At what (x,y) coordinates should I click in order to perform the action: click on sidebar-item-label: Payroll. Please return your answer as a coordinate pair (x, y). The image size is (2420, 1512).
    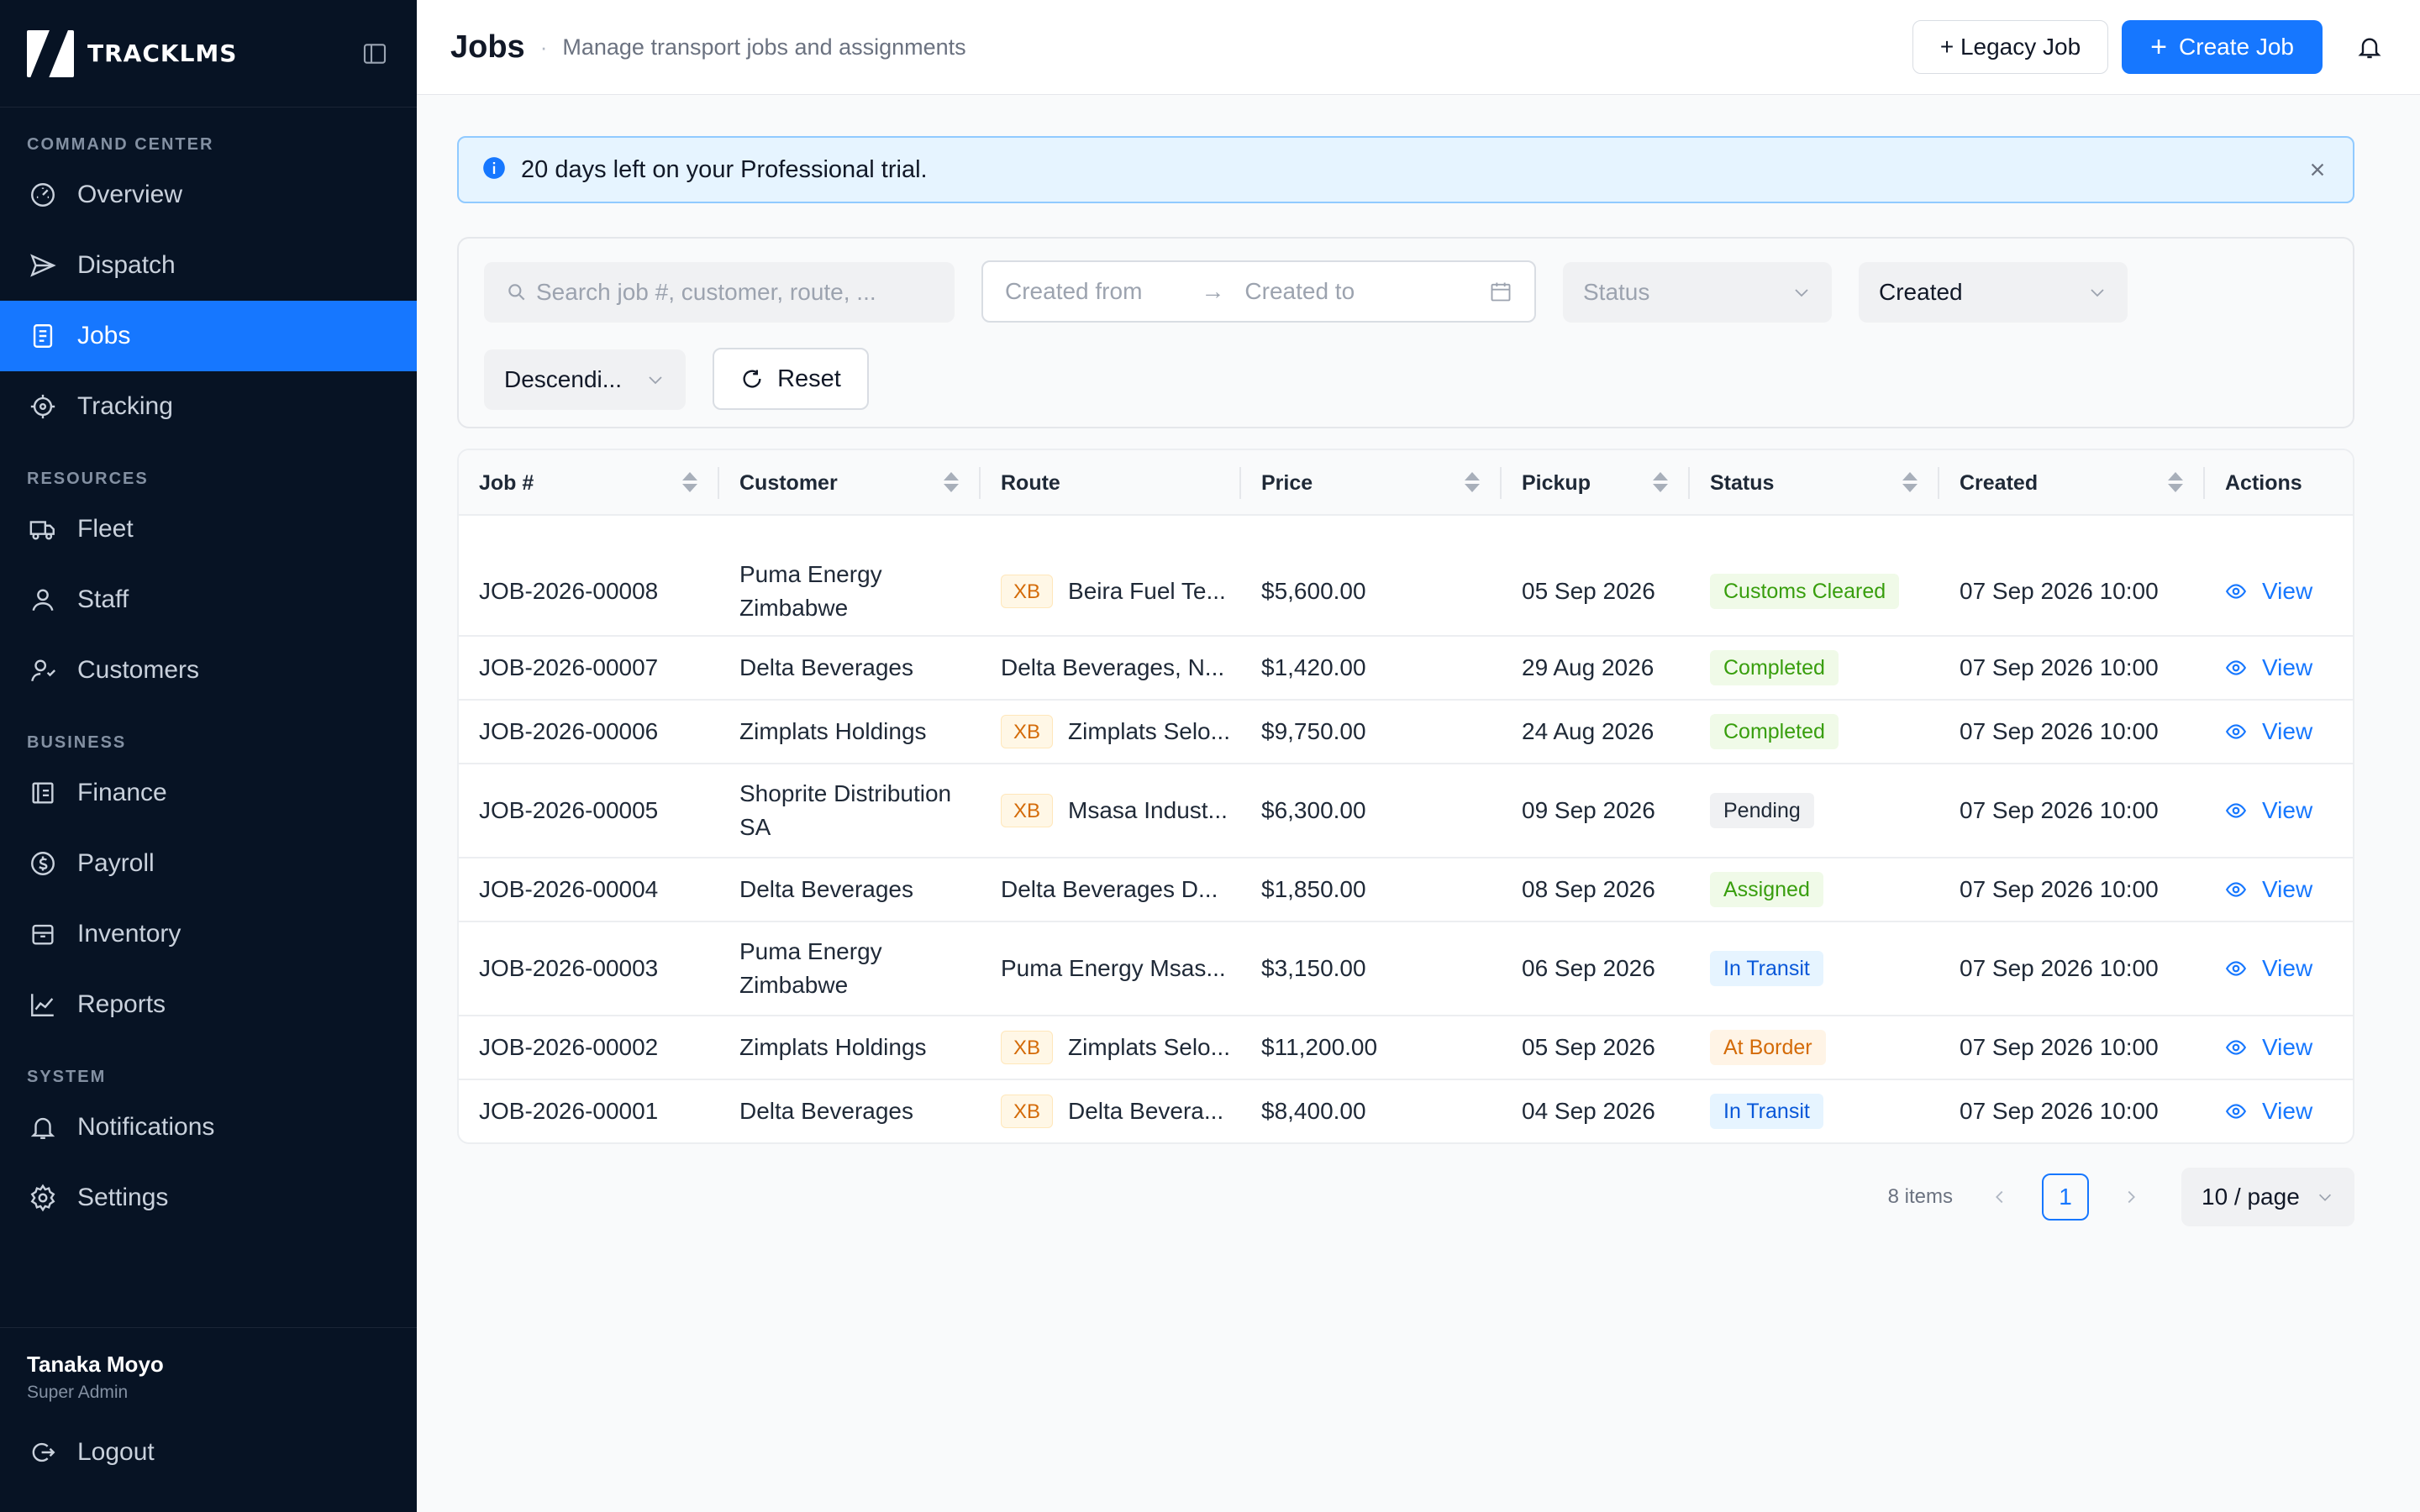
    Looking at the image, I should click on (116, 863).